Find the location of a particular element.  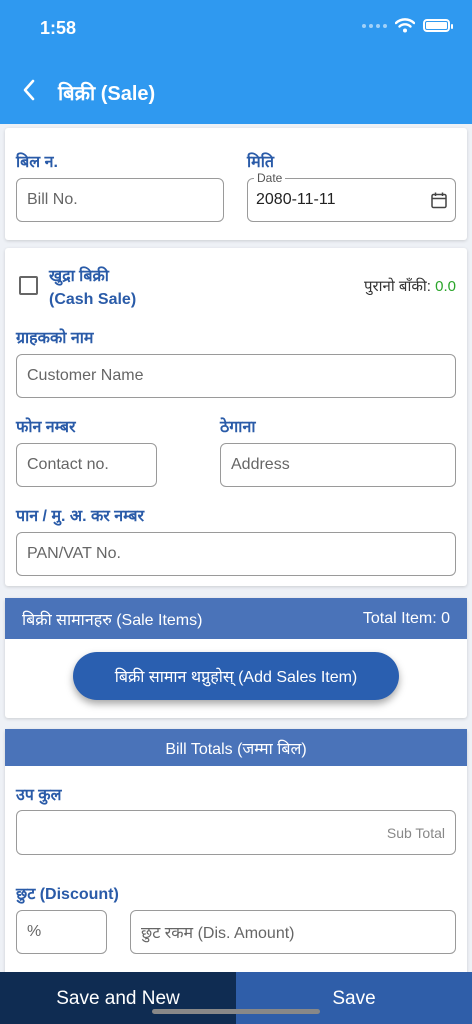

save-label: Save is located at coordinates (354, 998).